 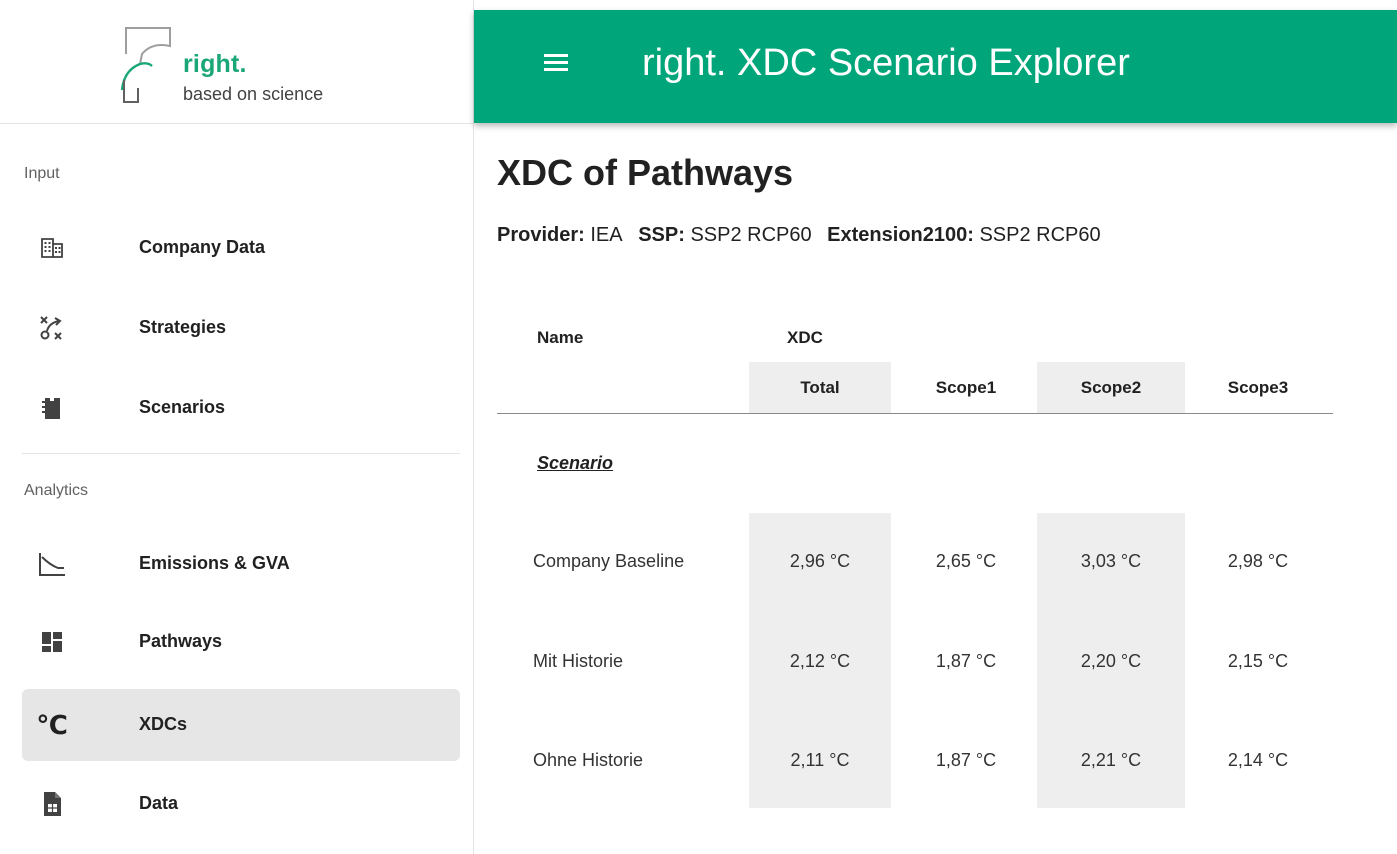 What do you see at coordinates (182, 407) in the screenshot?
I see `sidebar-item-label: Scenarios` at bounding box center [182, 407].